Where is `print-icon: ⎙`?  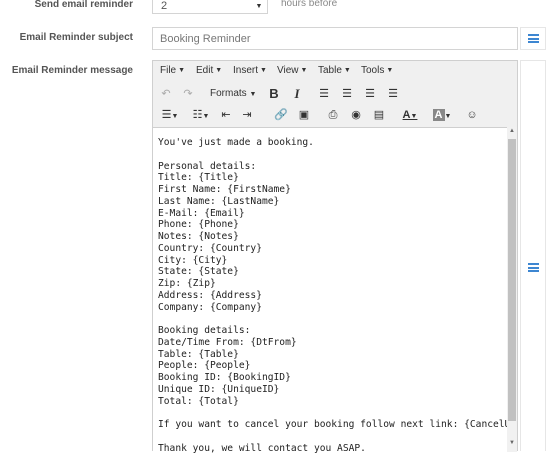 print-icon: ⎙ is located at coordinates (333, 115).